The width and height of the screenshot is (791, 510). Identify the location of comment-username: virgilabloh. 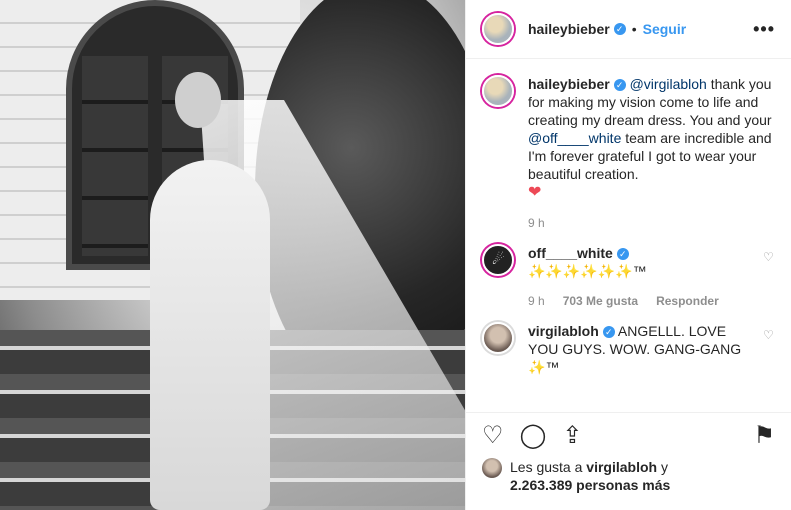
(563, 331).